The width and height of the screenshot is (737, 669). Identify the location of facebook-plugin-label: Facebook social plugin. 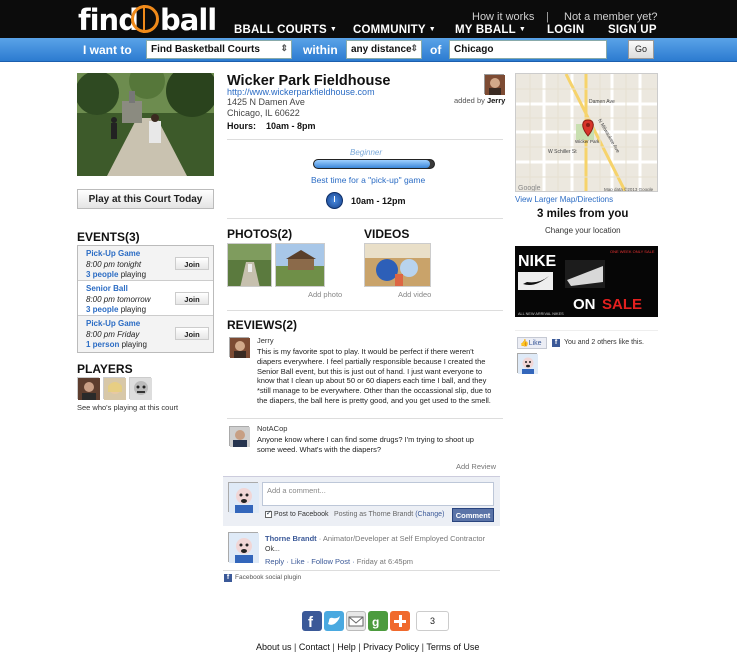
(268, 577).